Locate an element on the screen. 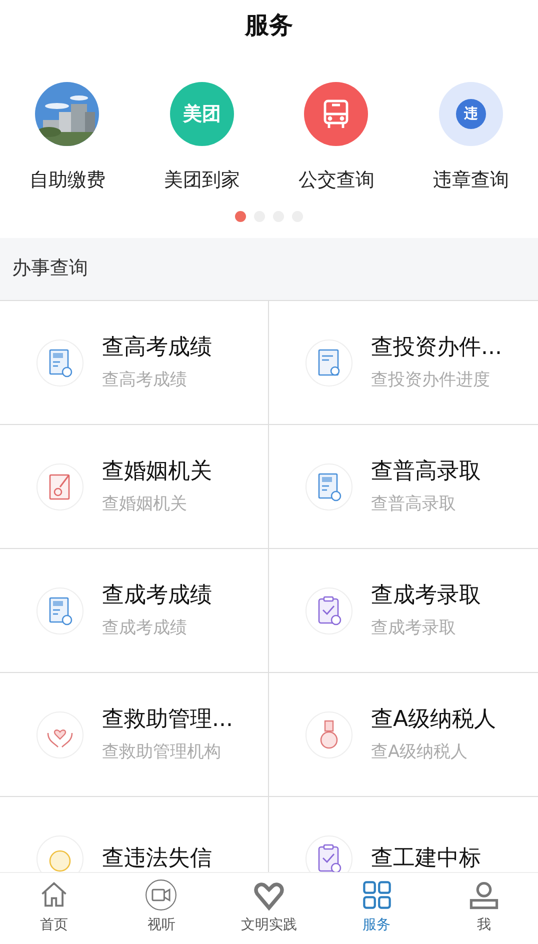 Image resolution: width=538 pixels, height=944 pixels. shortcut-label: 公交查询 is located at coordinates (336, 180).